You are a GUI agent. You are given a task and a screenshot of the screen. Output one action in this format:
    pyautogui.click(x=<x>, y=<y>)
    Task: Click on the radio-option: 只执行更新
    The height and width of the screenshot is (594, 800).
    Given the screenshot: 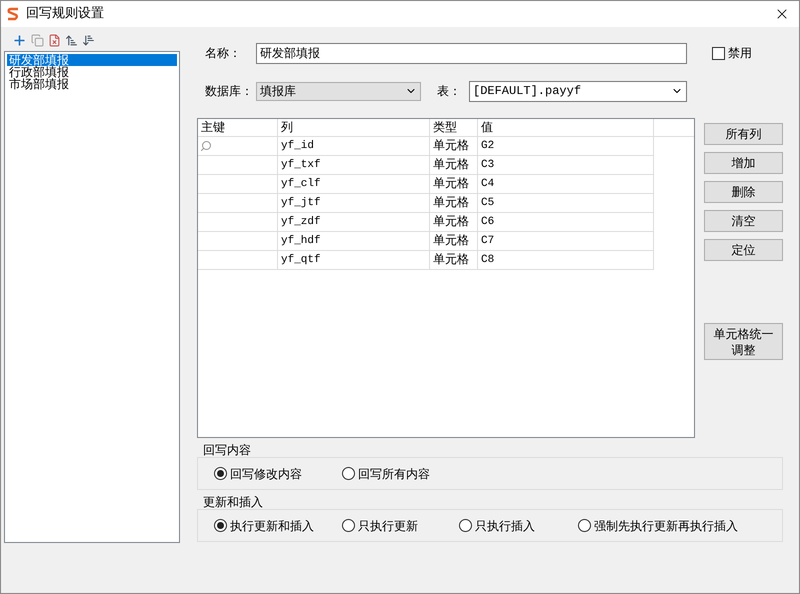 What is the action you would take?
    pyautogui.click(x=400, y=525)
    